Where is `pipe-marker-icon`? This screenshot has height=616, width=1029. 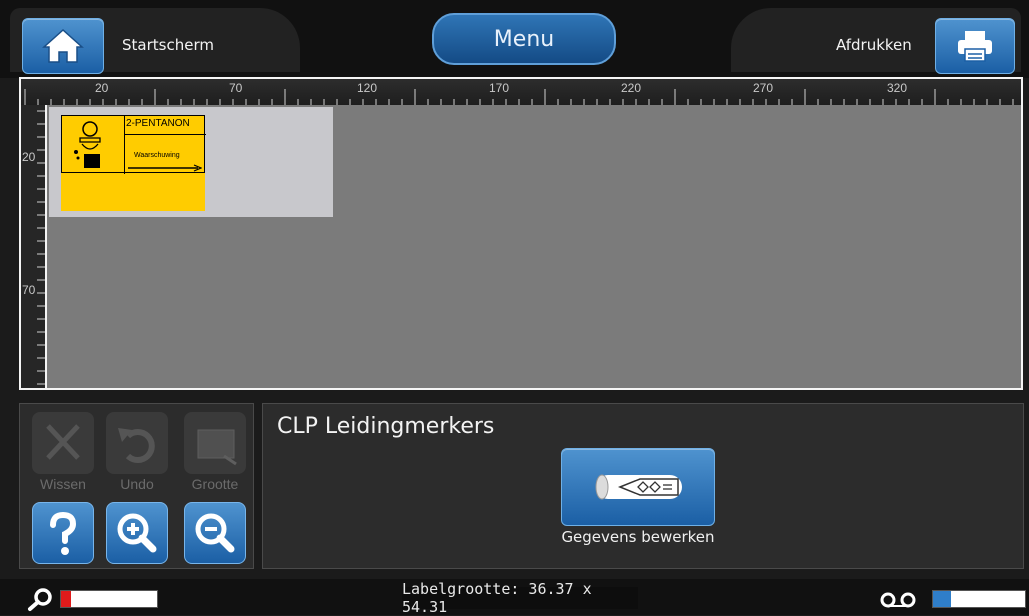 pipe-marker-icon is located at coordinates (638, 487).